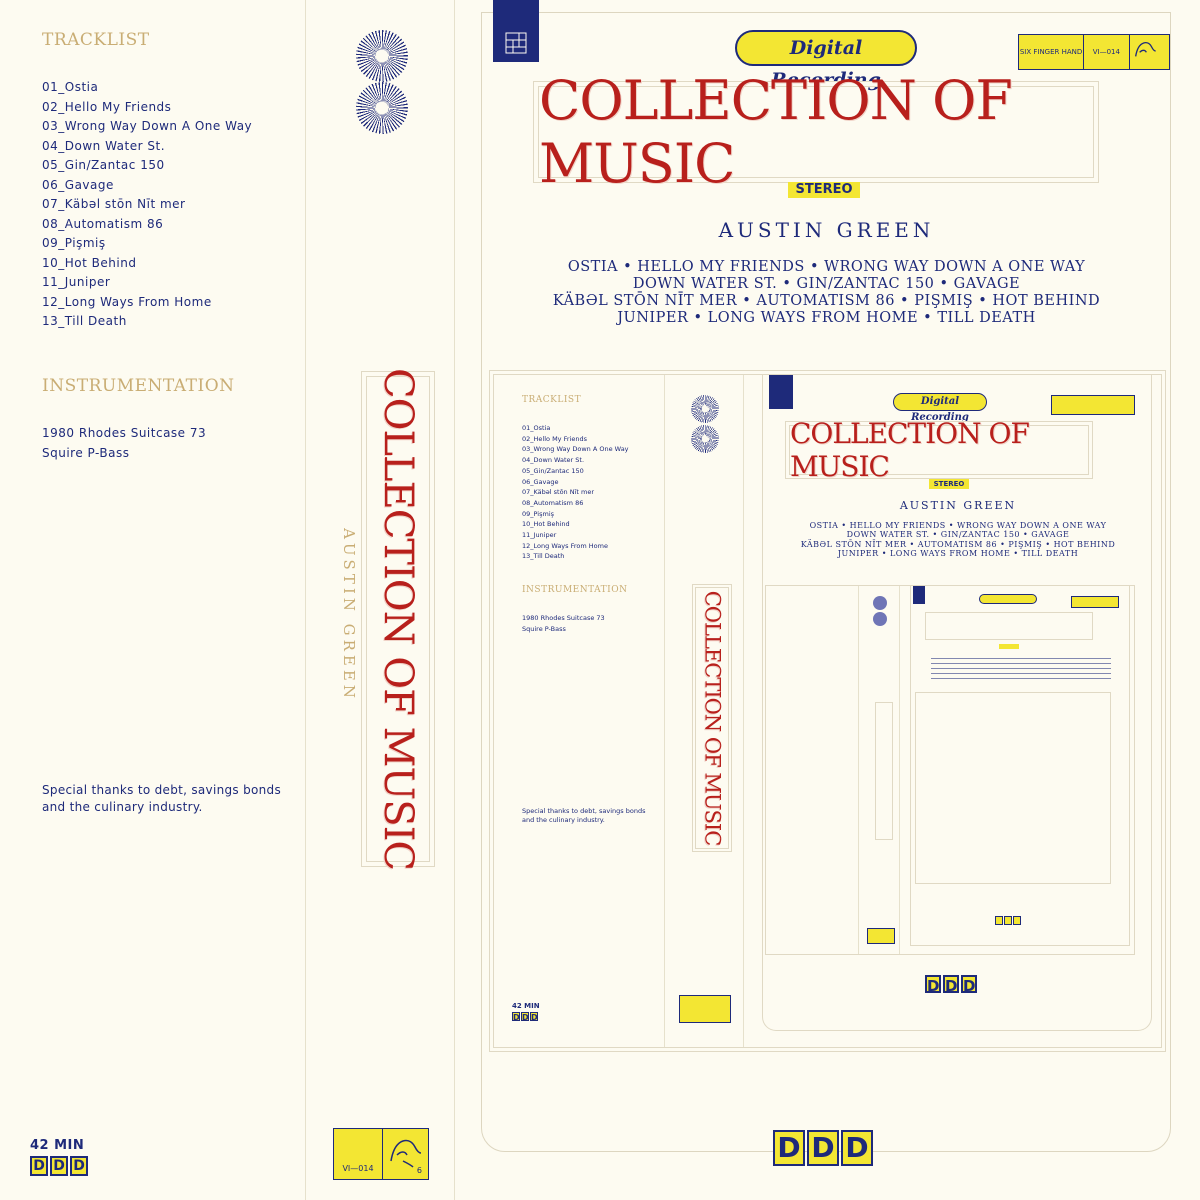 The image size is (1200, 1200). I want to click on nested-tracklist-heading: TRACKLIST, so click(552, 400).